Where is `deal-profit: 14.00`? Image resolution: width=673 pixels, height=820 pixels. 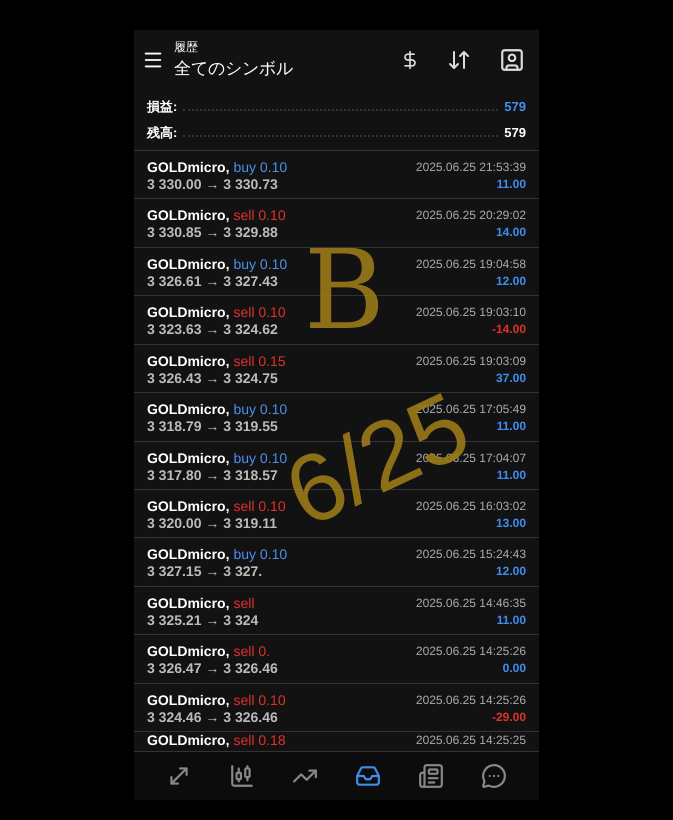
deal-profit: 14.00 is located at coordinates (511, 233).